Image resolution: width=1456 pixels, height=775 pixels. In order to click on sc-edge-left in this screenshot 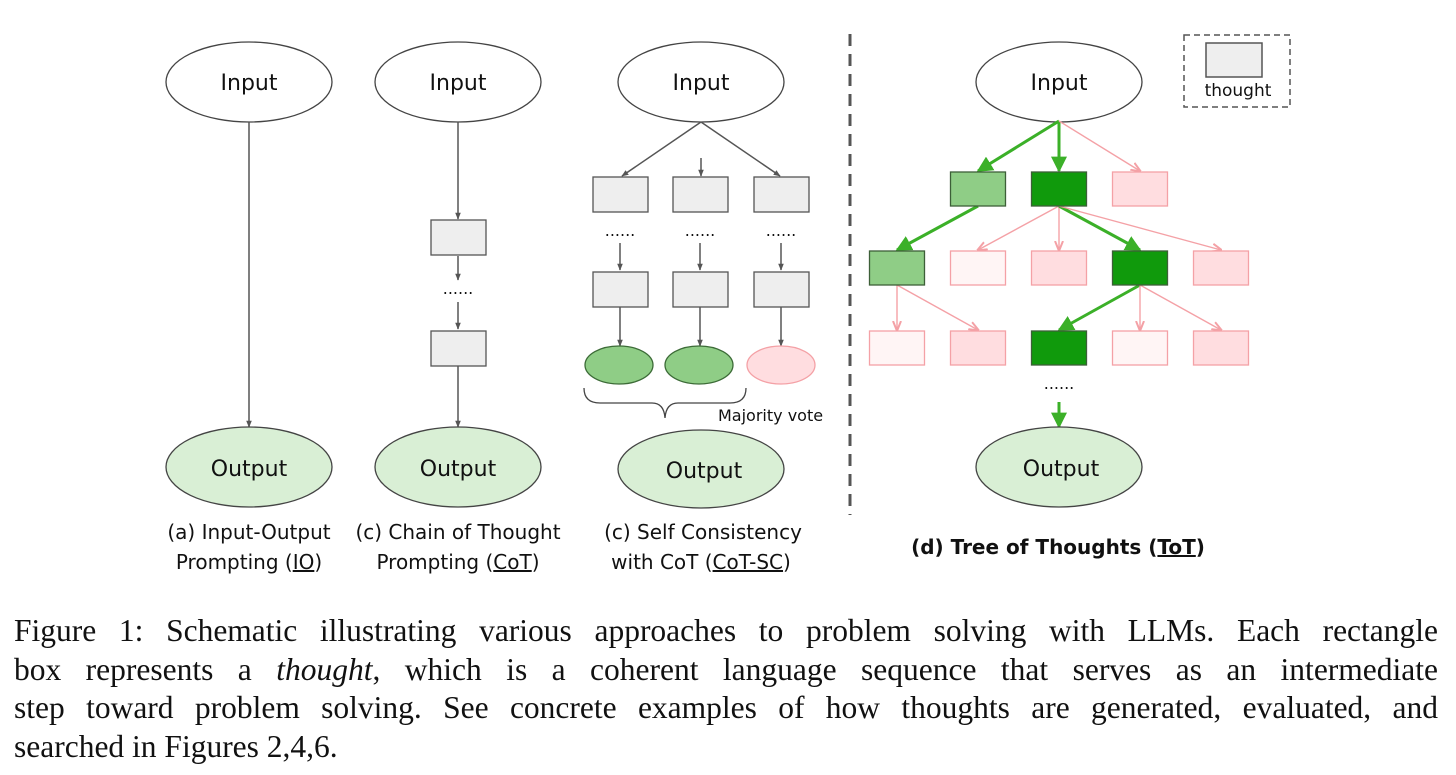, I will do `click(661, 149)`.